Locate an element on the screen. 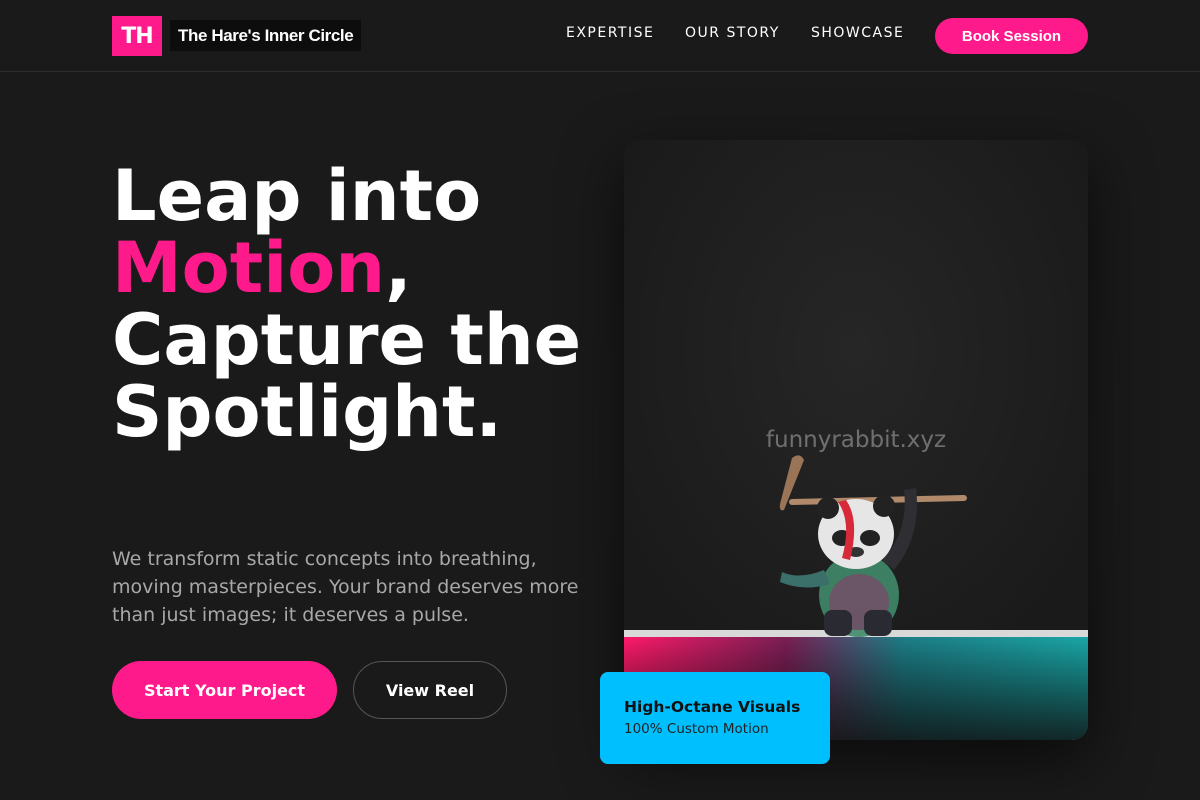 The width and height of the screenshot is (1200, 800). start-project-button: Start Your Project is located at coordinates (224, 690).